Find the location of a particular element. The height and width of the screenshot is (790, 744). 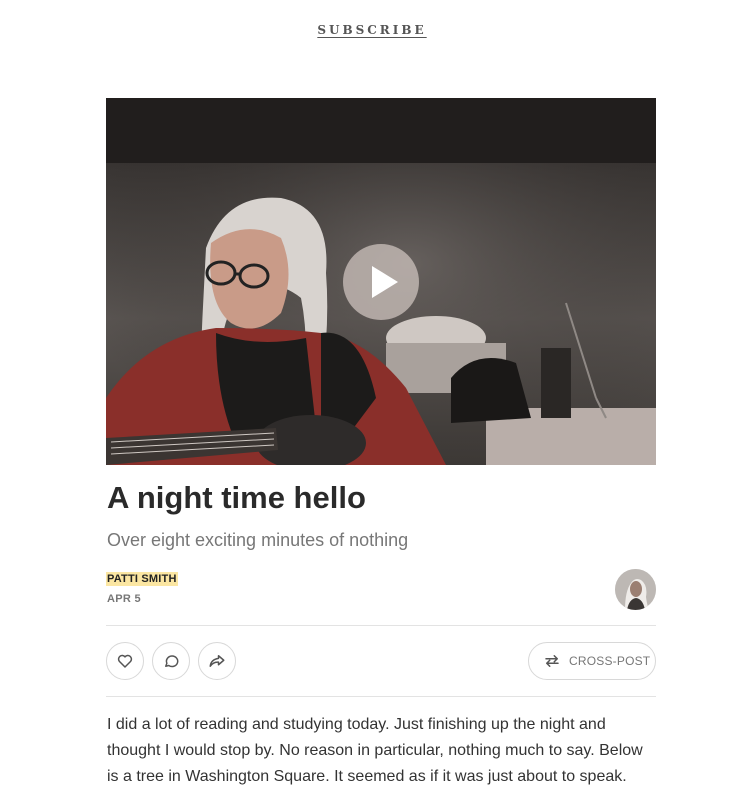

share-icon is located at coordinates (217, 661).